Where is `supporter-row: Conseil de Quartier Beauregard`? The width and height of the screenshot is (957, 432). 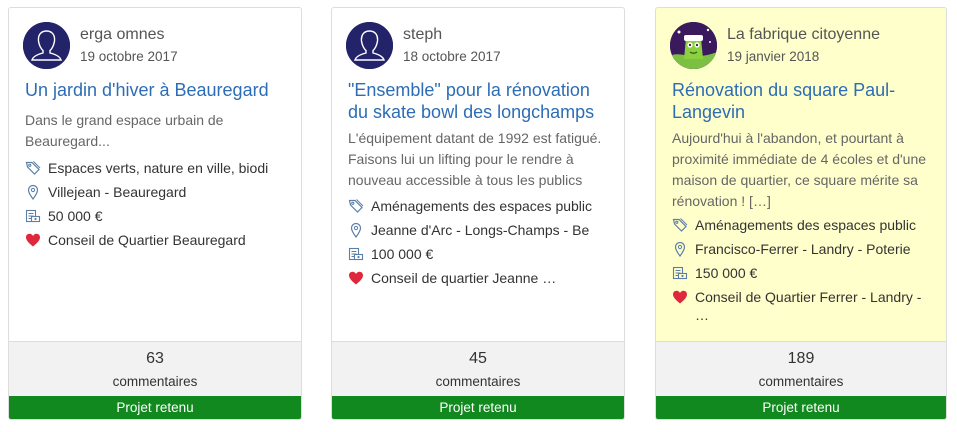
supporter-row: Conseil de Quartier Beauregard is located at coordinates (159, 241).